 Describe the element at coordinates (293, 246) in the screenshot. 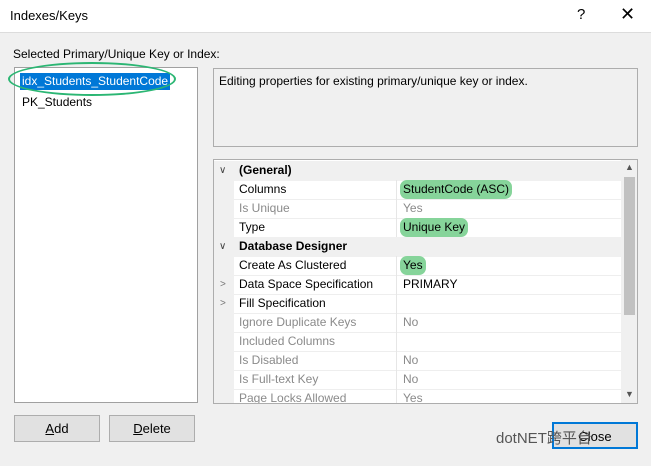

I see `category-label: Database Designer` at that location.